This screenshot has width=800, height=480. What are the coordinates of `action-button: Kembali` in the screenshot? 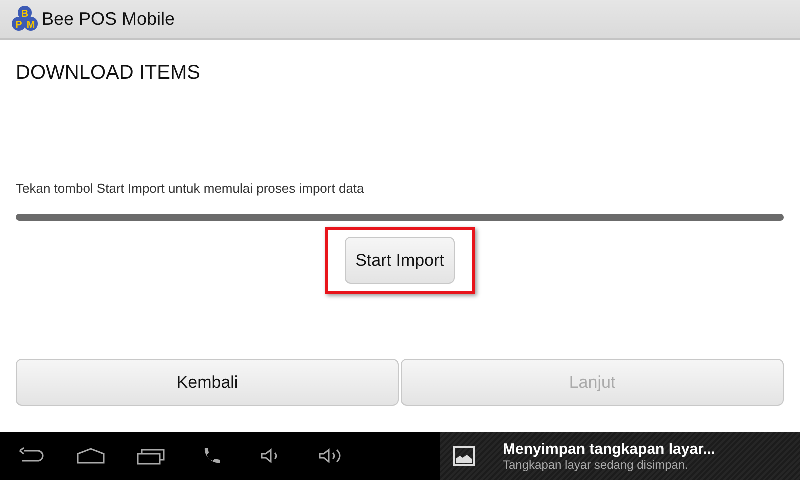 It's located at (207, 382).